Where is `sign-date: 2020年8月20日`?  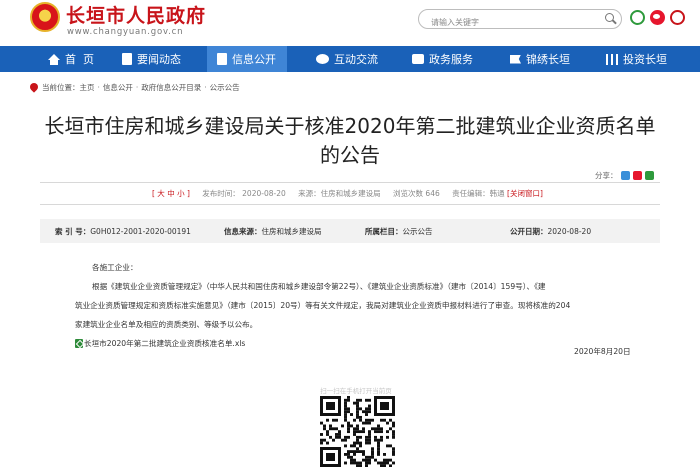 sign-date: 2020年8月20日 is located at coordinates (602, 351).